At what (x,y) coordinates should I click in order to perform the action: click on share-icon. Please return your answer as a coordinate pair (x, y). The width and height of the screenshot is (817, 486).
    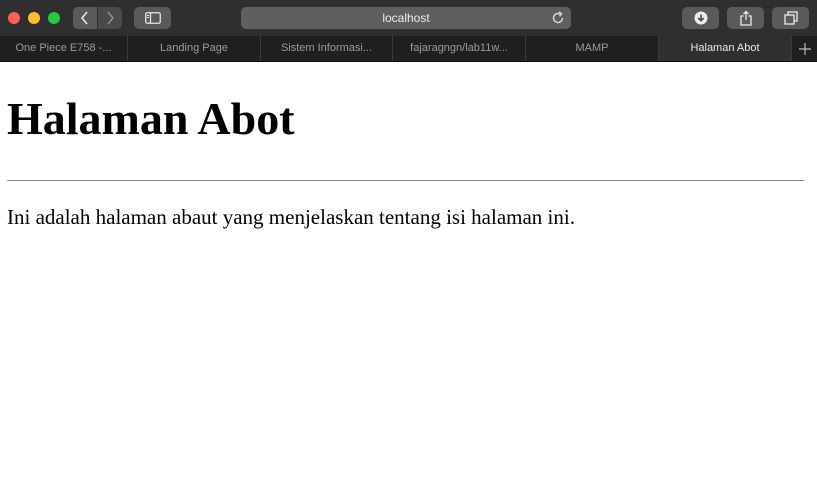
    Looking at the image, I should click on (745, 18).